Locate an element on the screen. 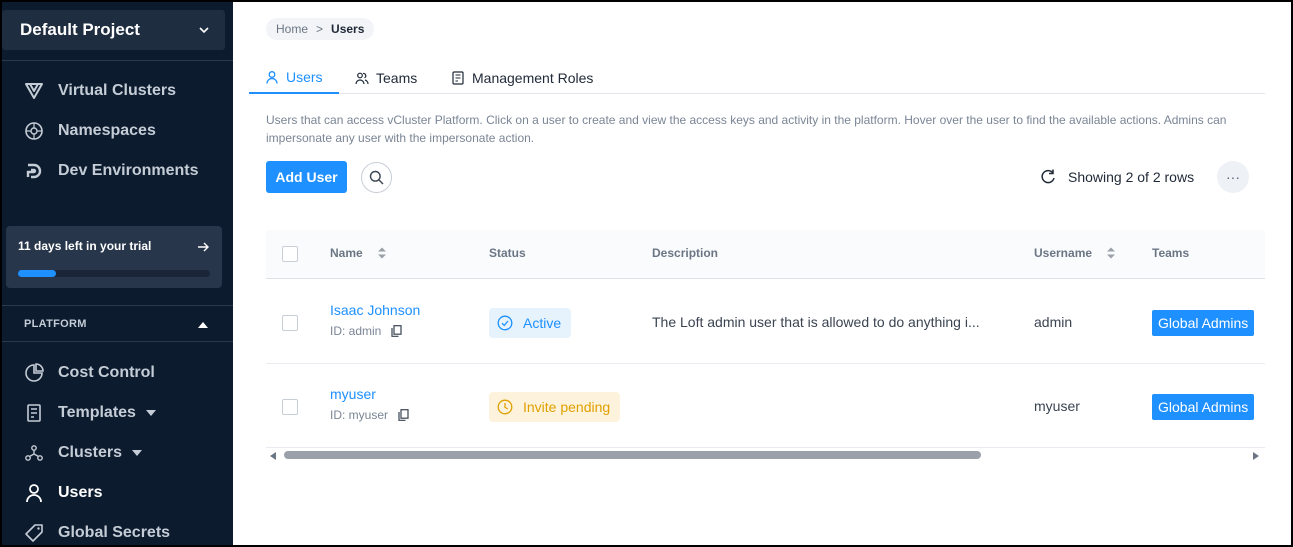 The height and width of the screenshot is (547, 1293). project-selector: Default Project is located at coordinates (113, 30).